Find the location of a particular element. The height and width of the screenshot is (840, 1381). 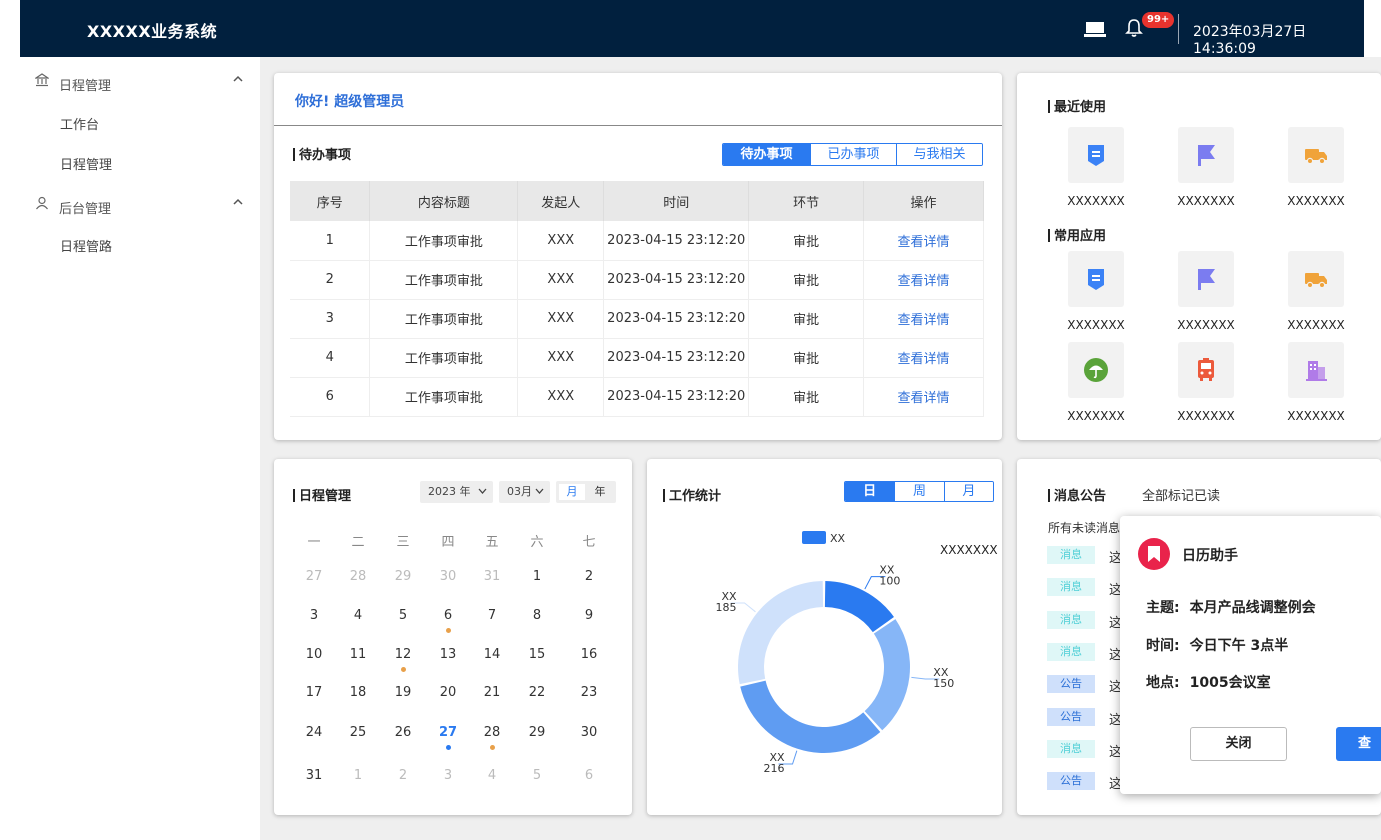

calendar-day: 26 is located at coordinates (403, 732).